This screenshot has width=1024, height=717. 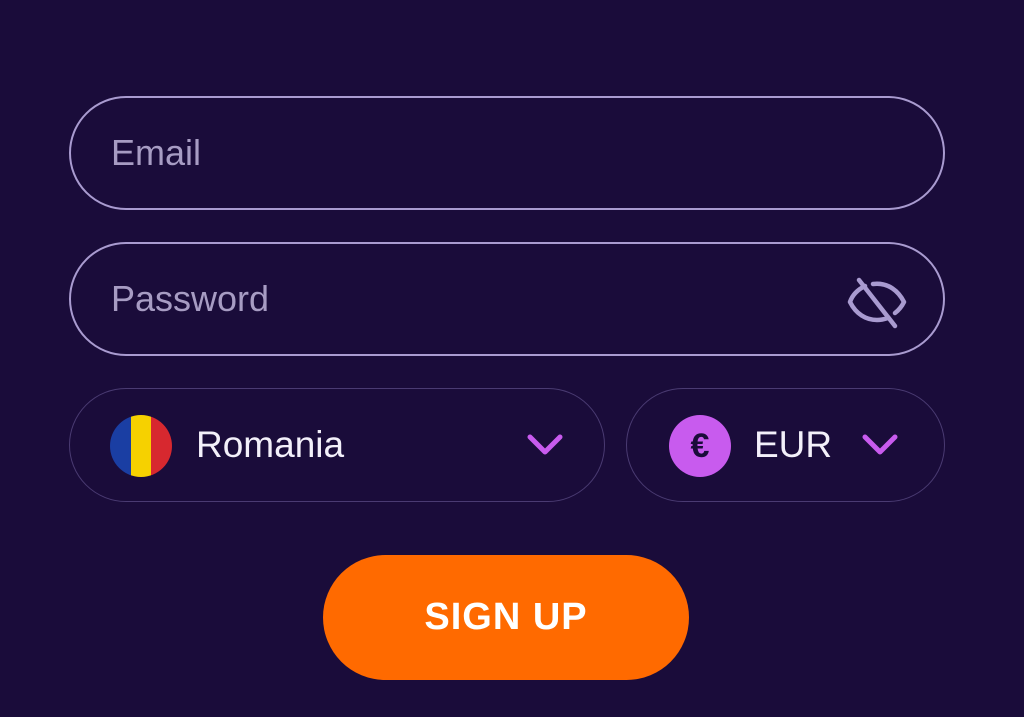 I want to click on password-field, so click(x=507, y=299).